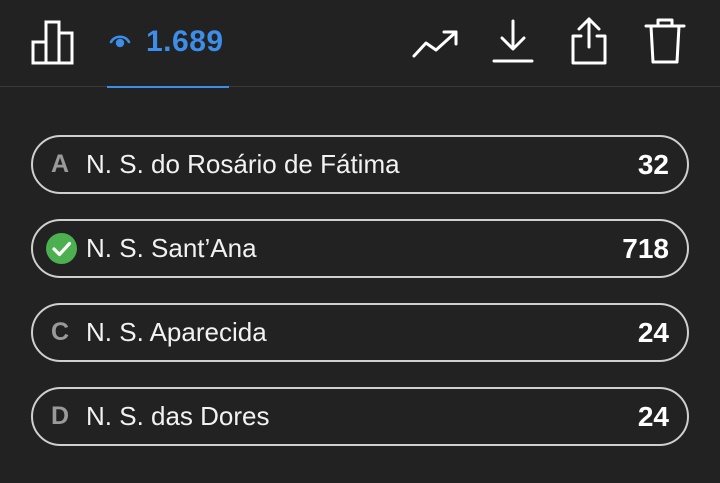  I want to click on poll-option-a: A N. S. do Rosário de Fátima 32, so click(360, 164).